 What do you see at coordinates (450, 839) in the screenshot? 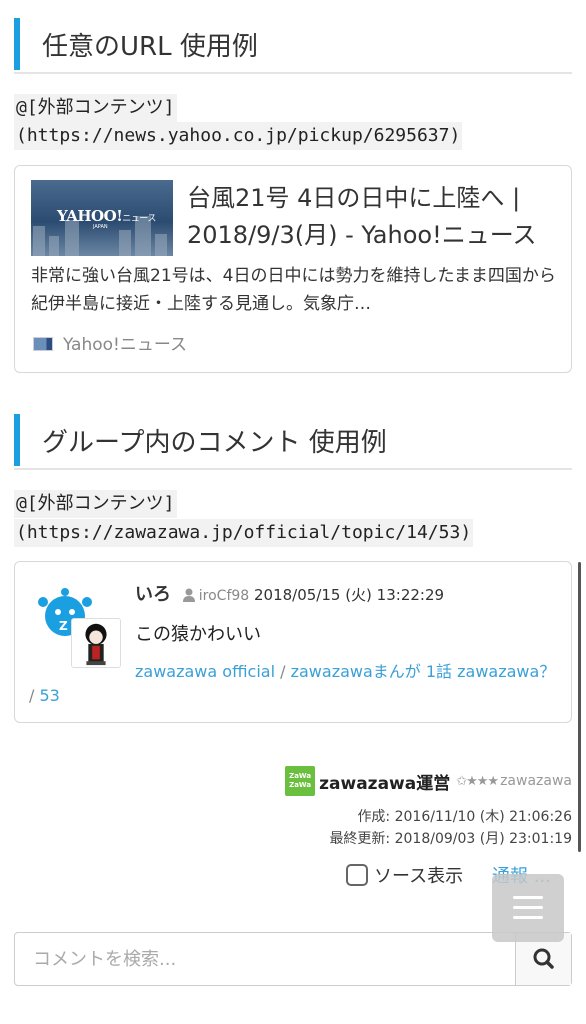
I see `updated-date: 最終更新: 2018/09/03 (月) 23:01:19` at bounding box center [450, 839].